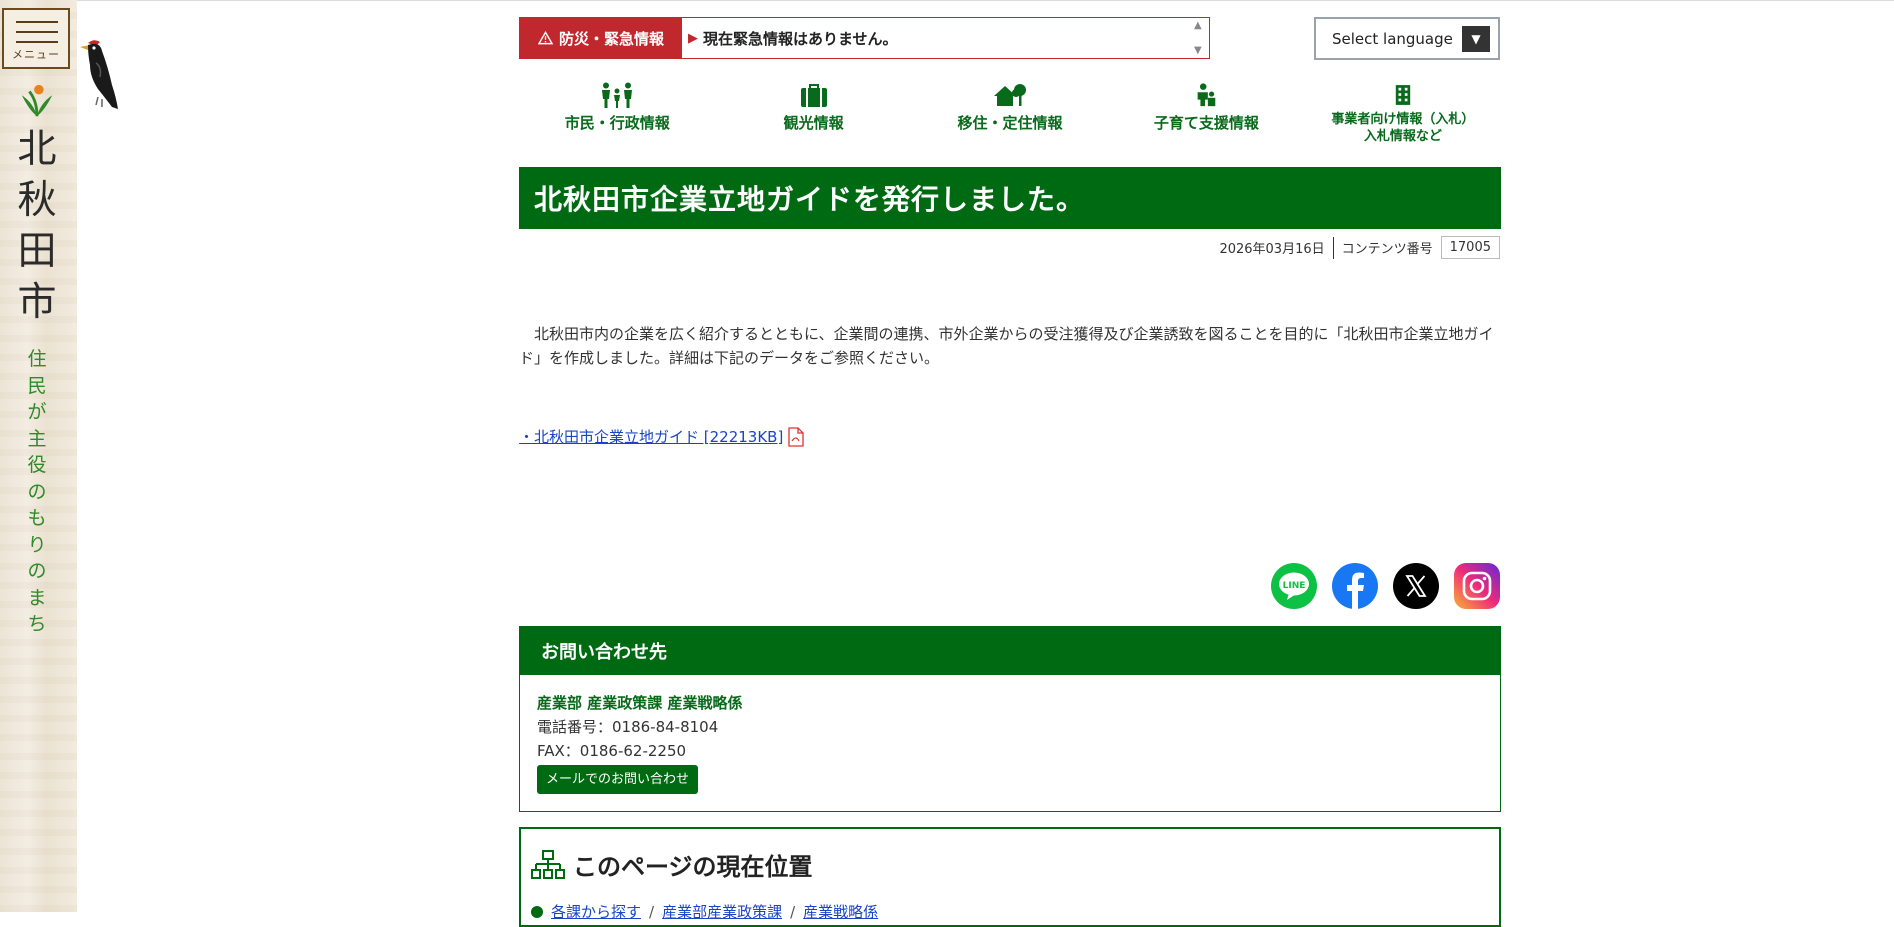  Describe the element at coordinates (1198, 50) in the screenshot. I see `scroll-down-icon: ▼` at that location.